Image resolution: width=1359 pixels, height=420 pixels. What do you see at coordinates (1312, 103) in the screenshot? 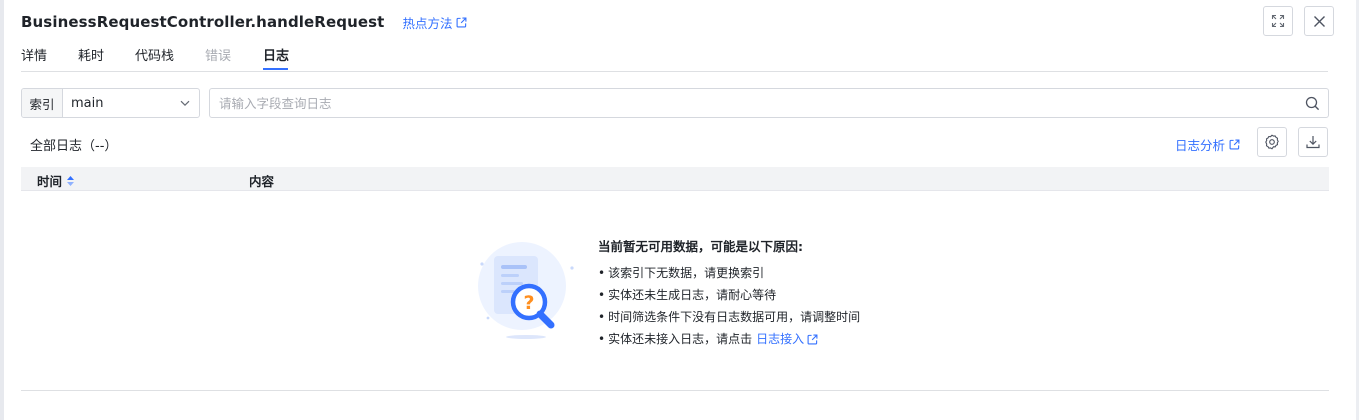
I see `search-icon` at bounding box center [1312, 103].